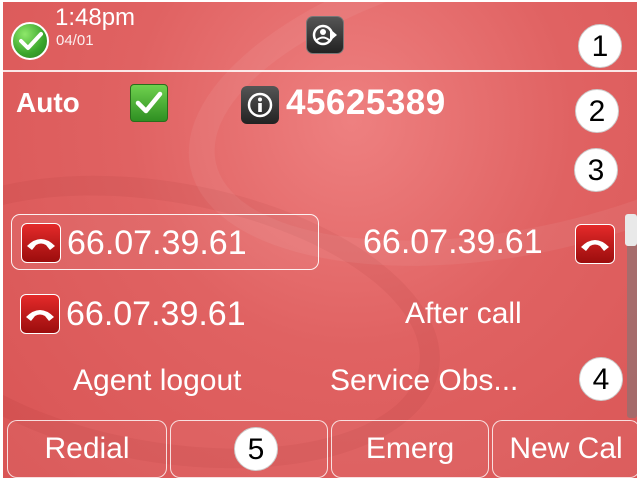  I want to click on clock-date: 04/01, so click(75, 40).